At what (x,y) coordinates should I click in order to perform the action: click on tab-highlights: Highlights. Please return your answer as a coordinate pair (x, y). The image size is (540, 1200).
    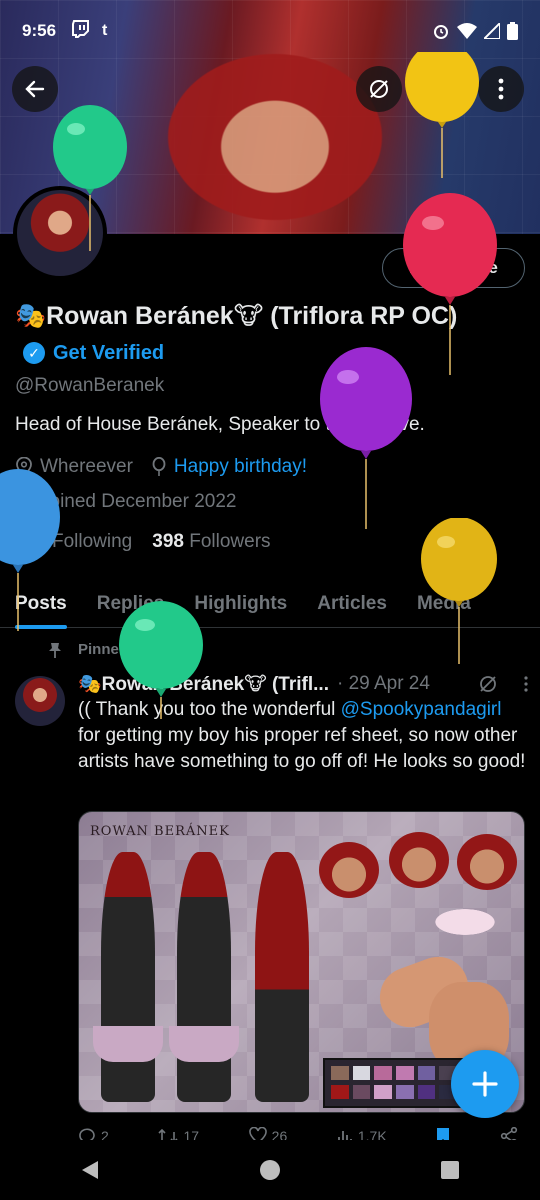
    Looking at the image, I should click on (240, 604).